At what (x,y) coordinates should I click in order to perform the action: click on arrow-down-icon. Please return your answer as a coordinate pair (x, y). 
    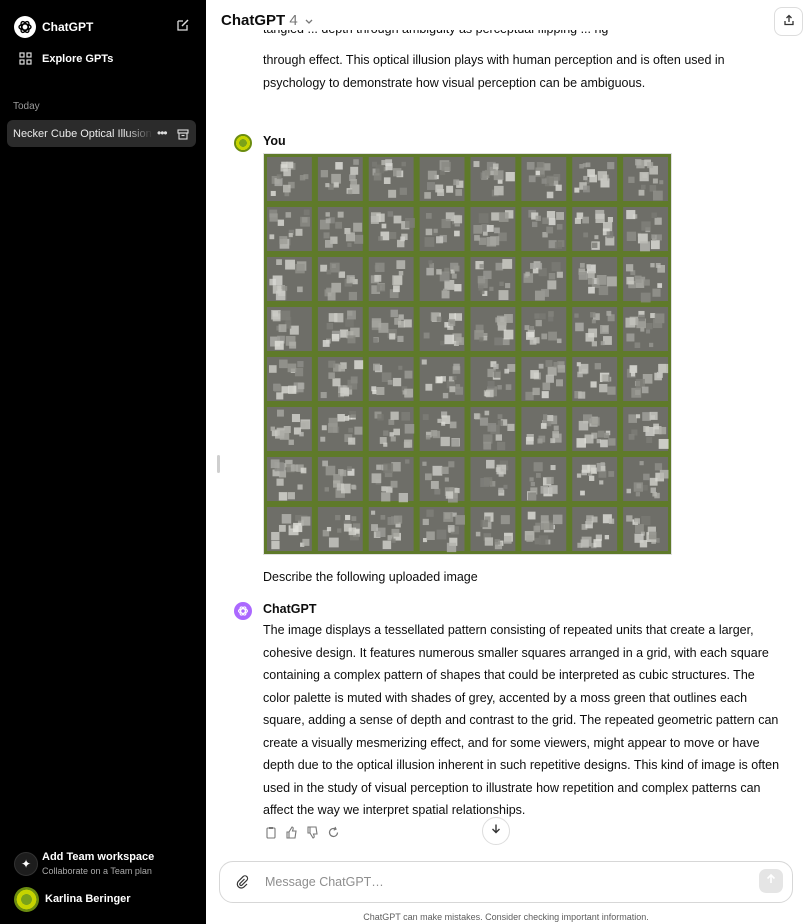
    Looking at the image, I should click on (496, 831).